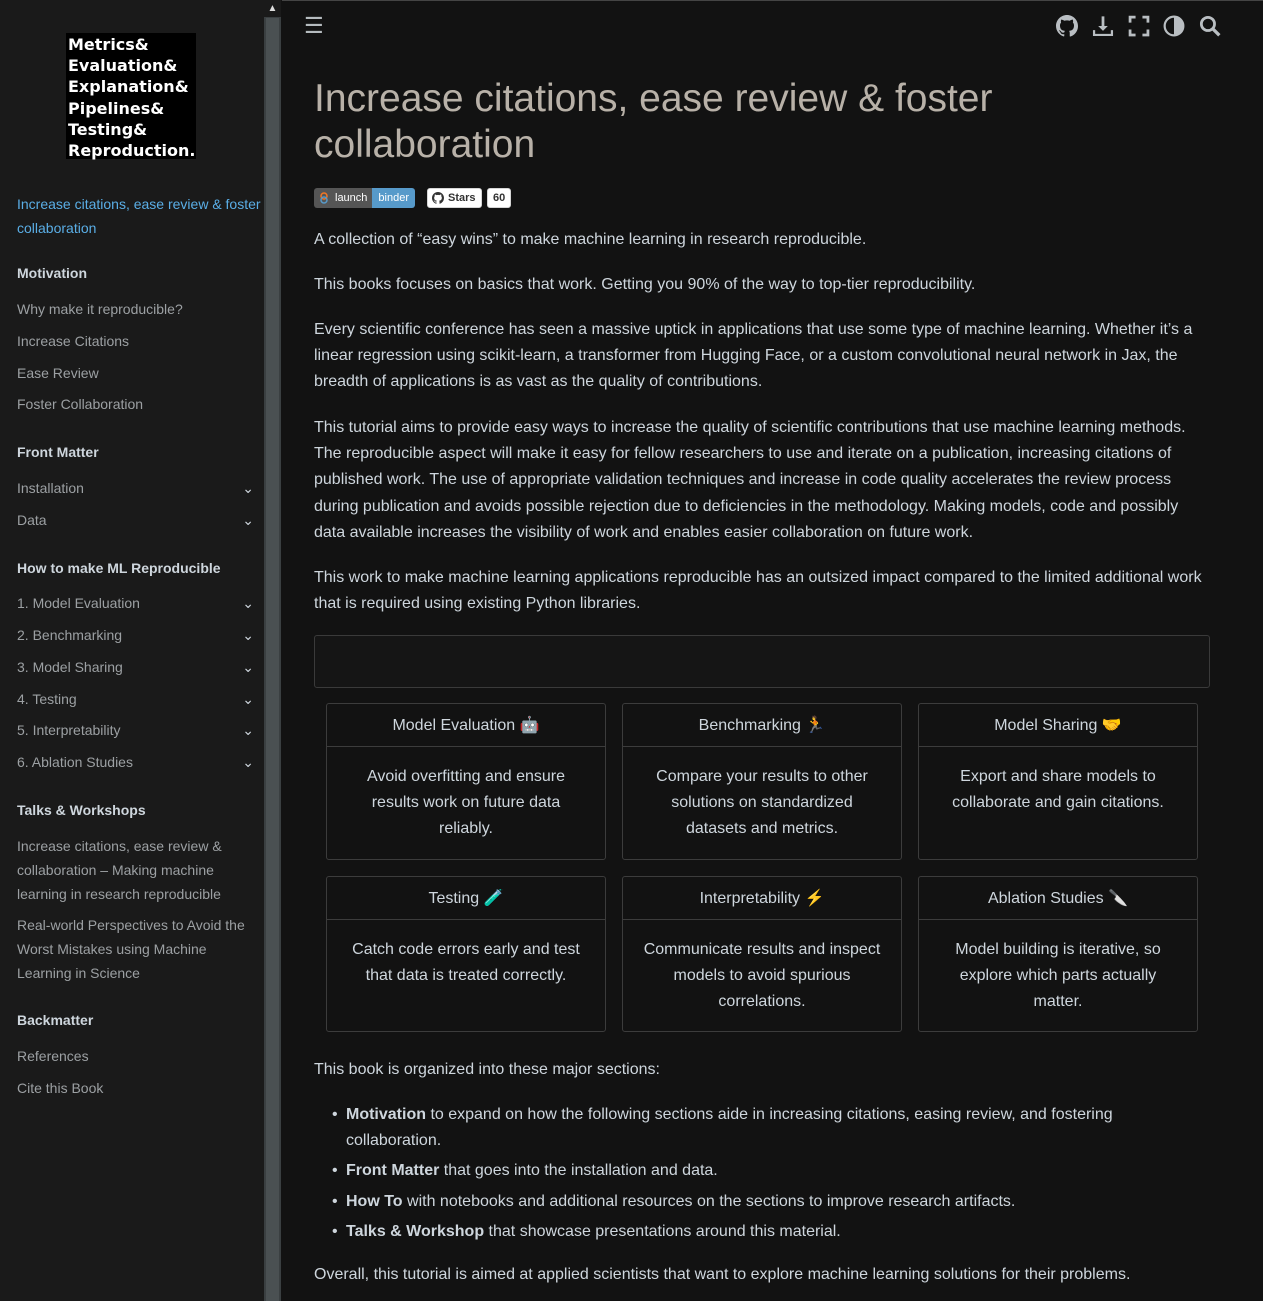 This screenshot has width=1263, height=1301. What do you see at coordinates (139, 309) in the screenshot?
I see `sidebar-item-why: Why make it reproducible?` at bounding box center [139, 309].